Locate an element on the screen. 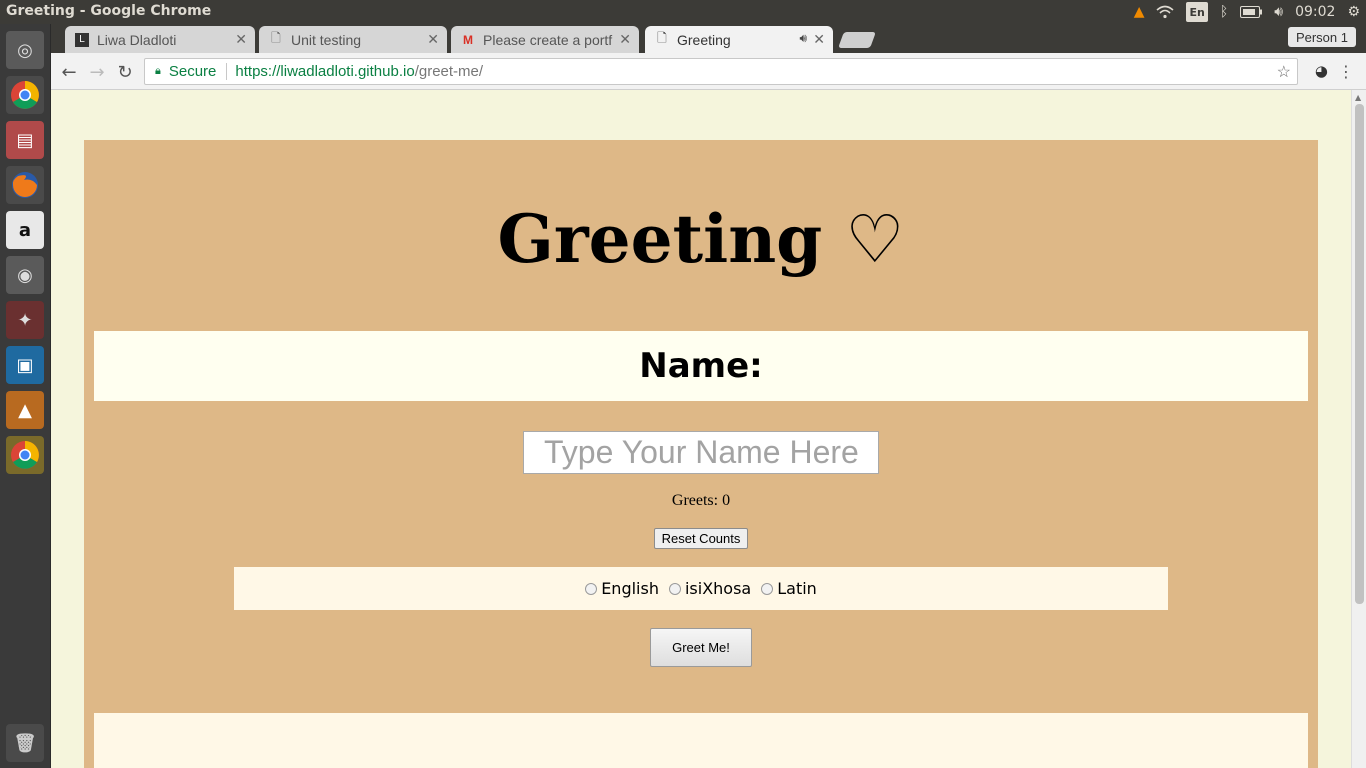 The image size is (1366, 768). language-option-english: English is located at coordinates (622, 588).